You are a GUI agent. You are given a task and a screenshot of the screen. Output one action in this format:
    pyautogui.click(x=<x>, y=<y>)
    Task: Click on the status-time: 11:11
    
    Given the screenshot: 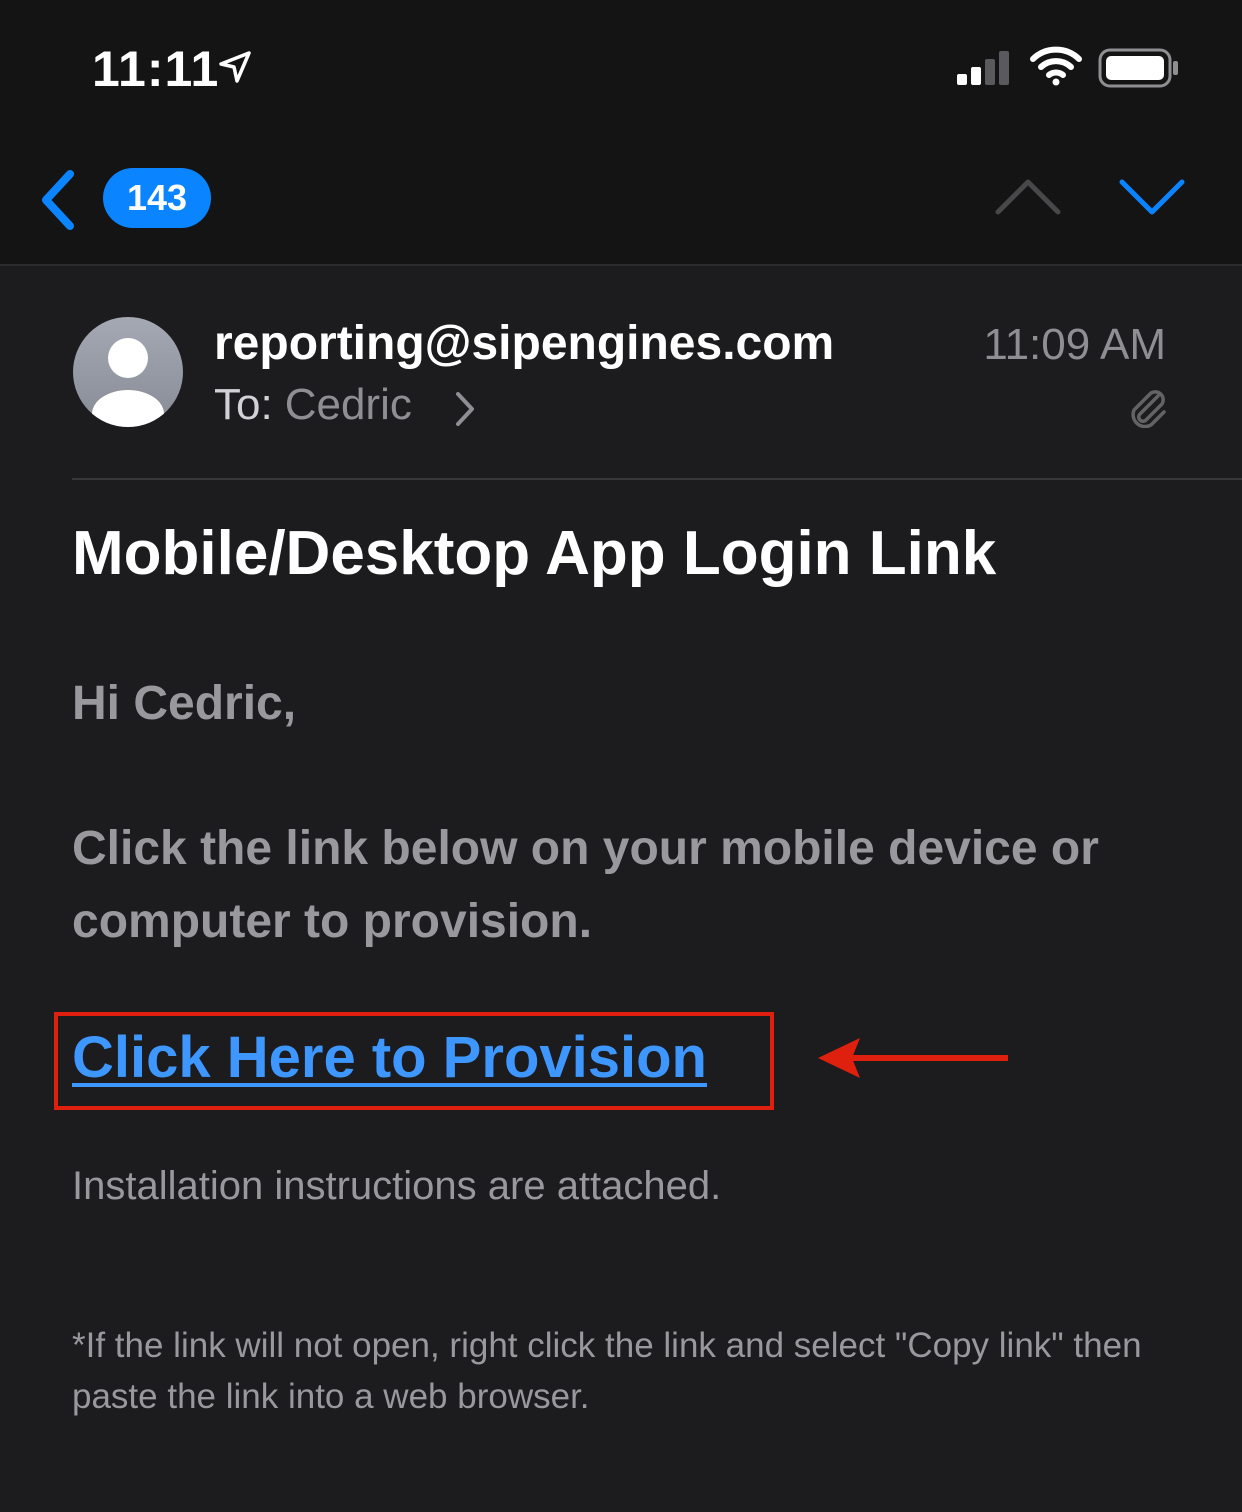 What is the action you would take?
    pyautogui.click(x=156, y=69)
    